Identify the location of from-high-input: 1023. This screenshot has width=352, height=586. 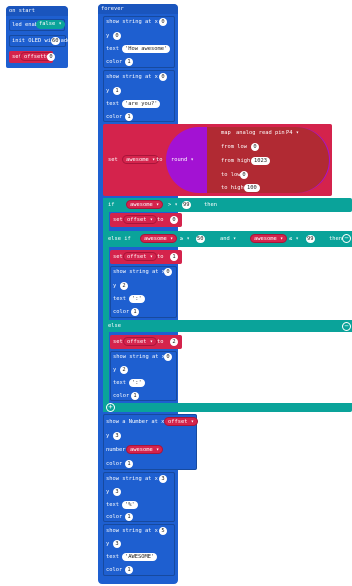
(260, 161).